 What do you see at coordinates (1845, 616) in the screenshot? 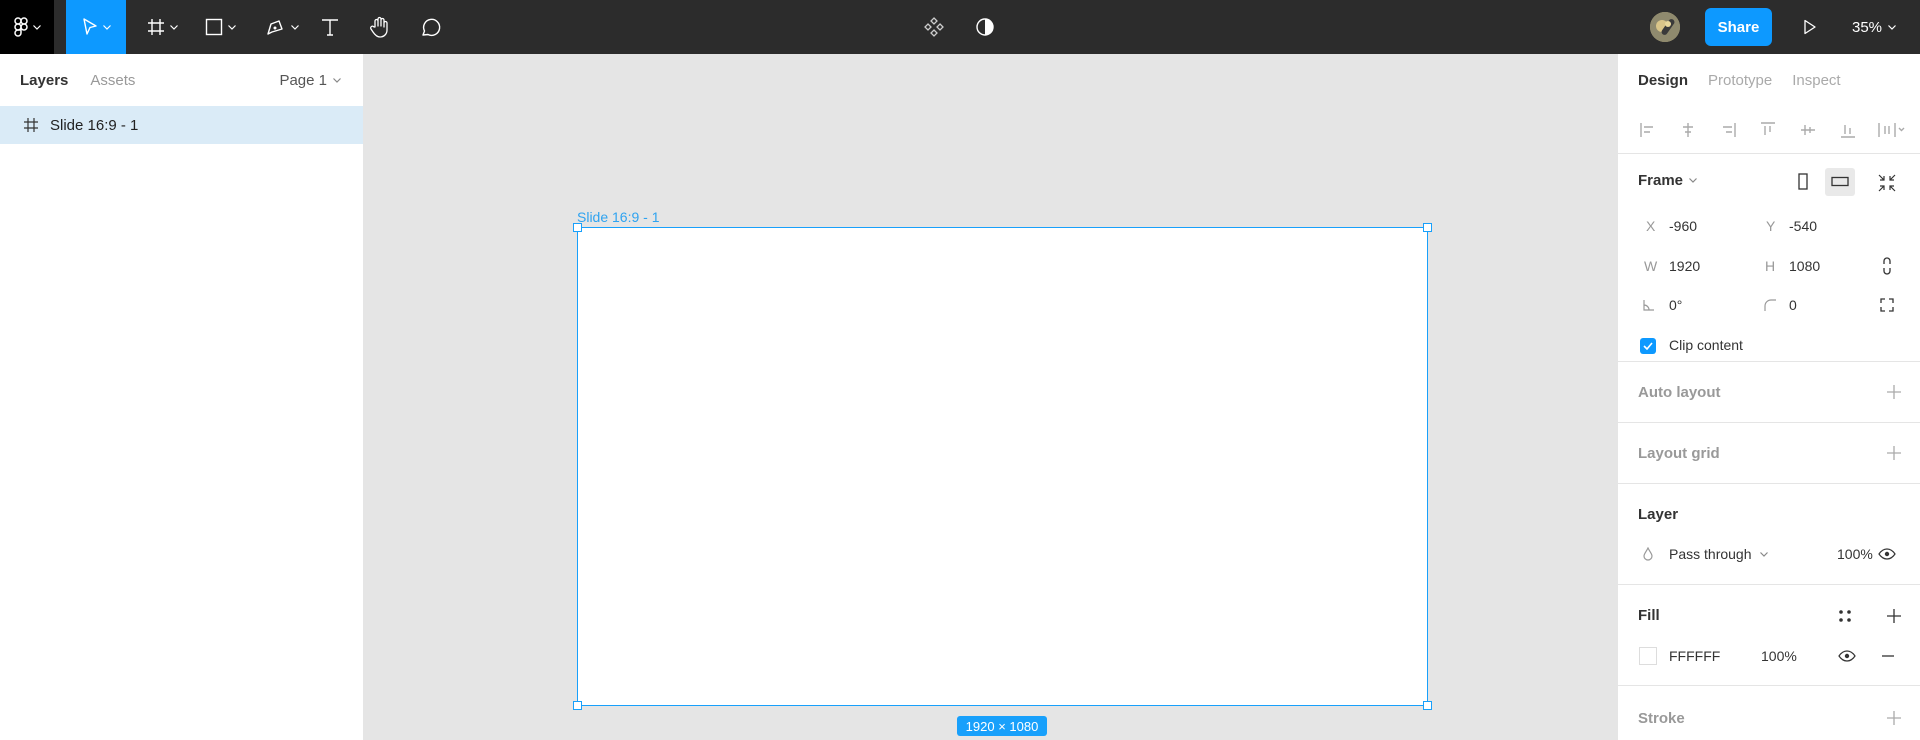
I see `styles-icon` at bounding box center [1845, 616].